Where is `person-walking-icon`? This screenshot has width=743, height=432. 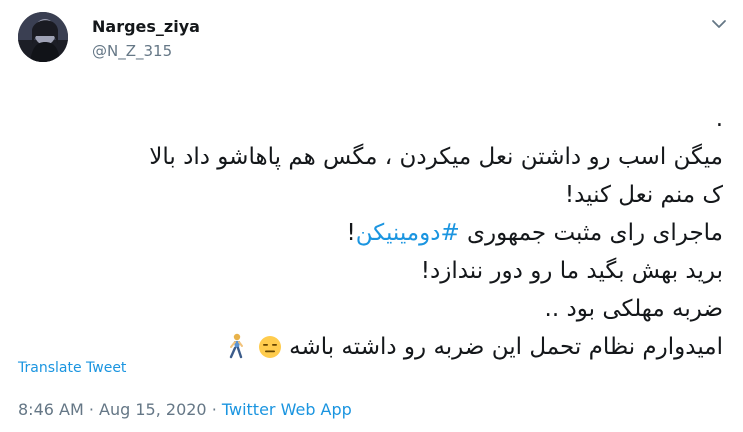 person-walking-icon is located at coordinates (236, 352).